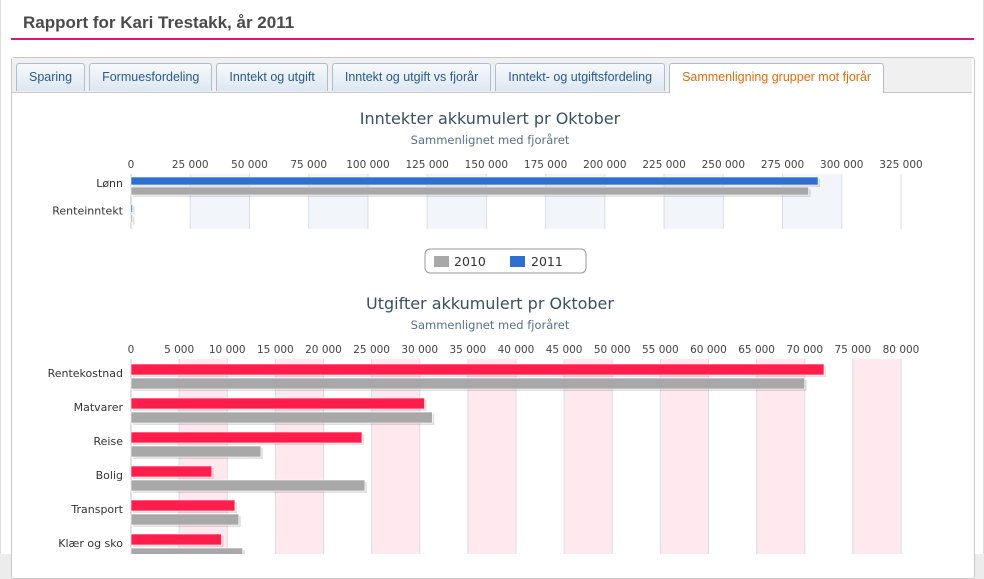  What do you see at coordinates (109, 441) in the screenshot?
I see `expense-category-label: Reise` at bounding box center [109, 441].